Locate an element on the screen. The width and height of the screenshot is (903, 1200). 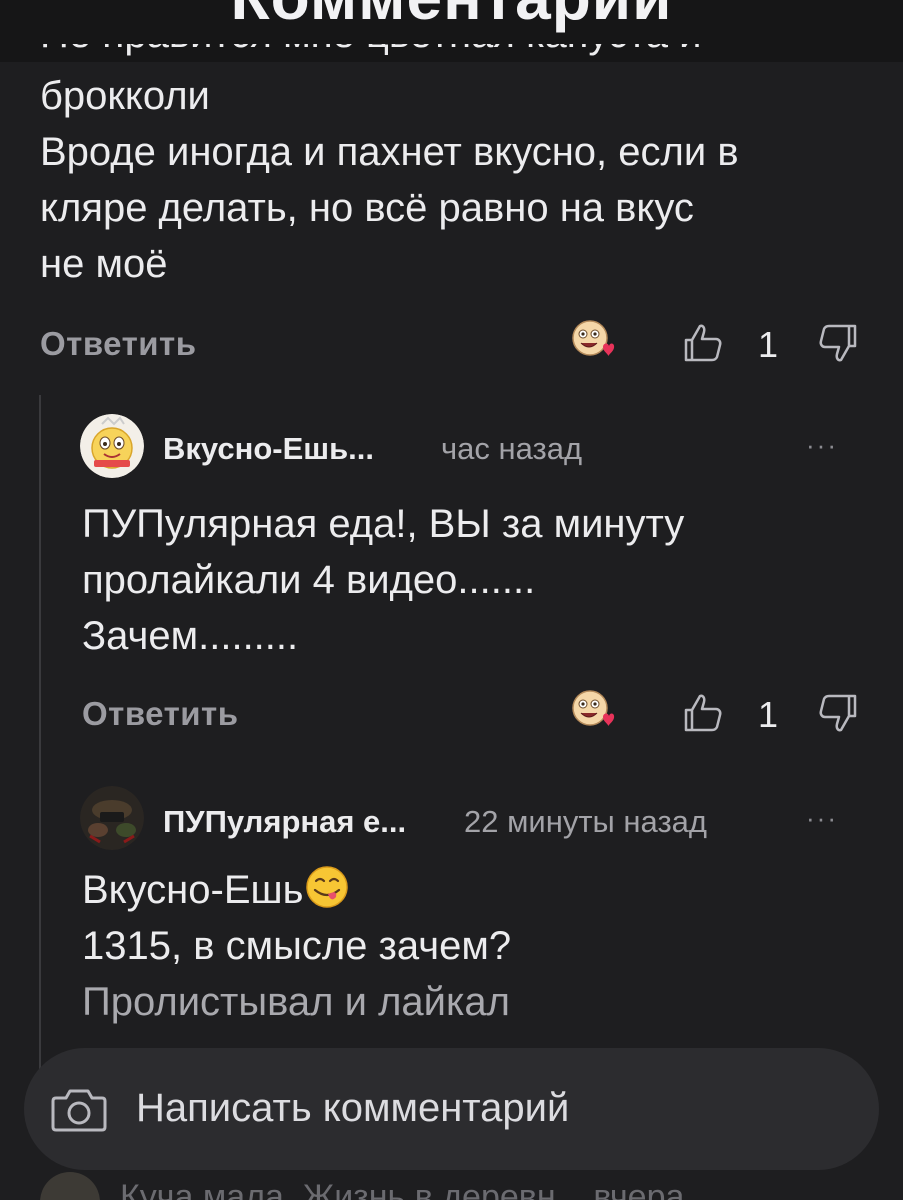
thread-line is located at coordinates (40, 735).